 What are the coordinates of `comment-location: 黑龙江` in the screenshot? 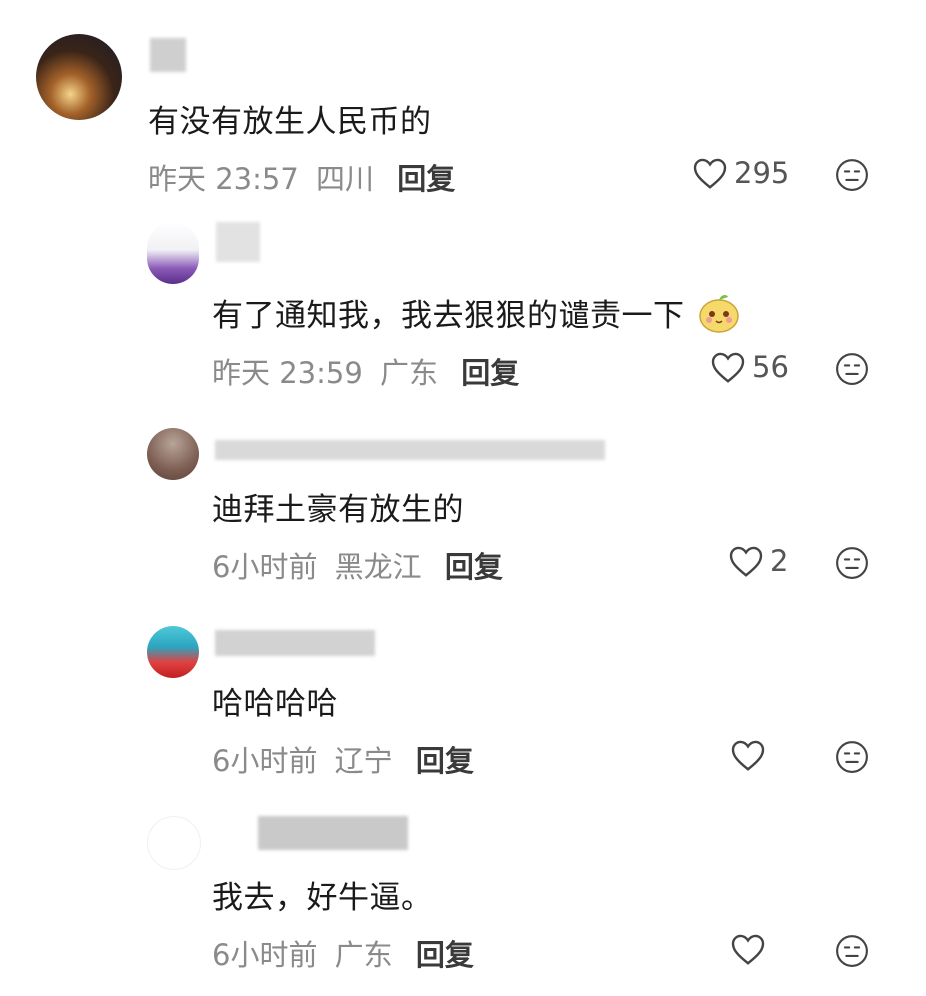 It's located at (378, 567).